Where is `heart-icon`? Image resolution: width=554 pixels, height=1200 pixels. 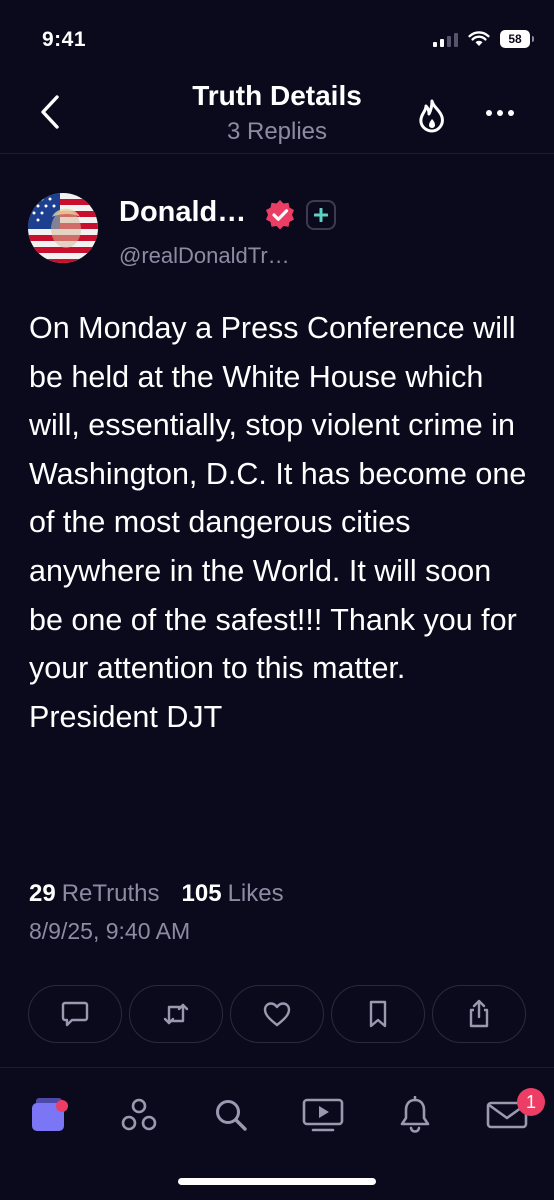 heart-icon is located at coordinates (277, 1014).